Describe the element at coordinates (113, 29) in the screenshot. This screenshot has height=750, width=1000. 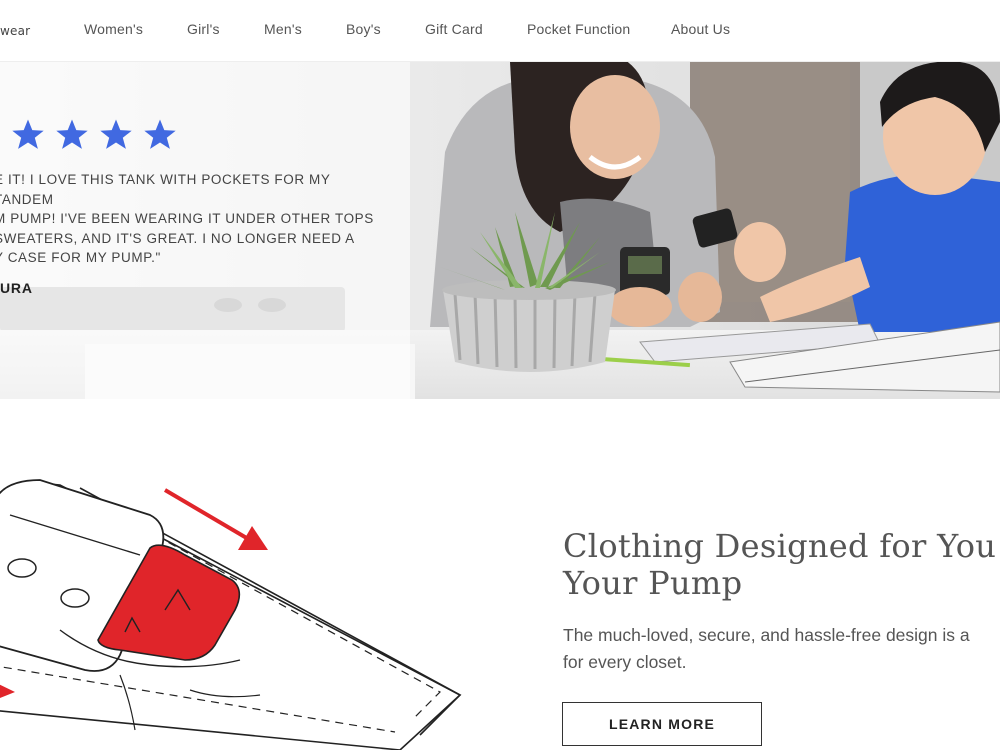
I see `nav-item-womens: Women's` at that location.